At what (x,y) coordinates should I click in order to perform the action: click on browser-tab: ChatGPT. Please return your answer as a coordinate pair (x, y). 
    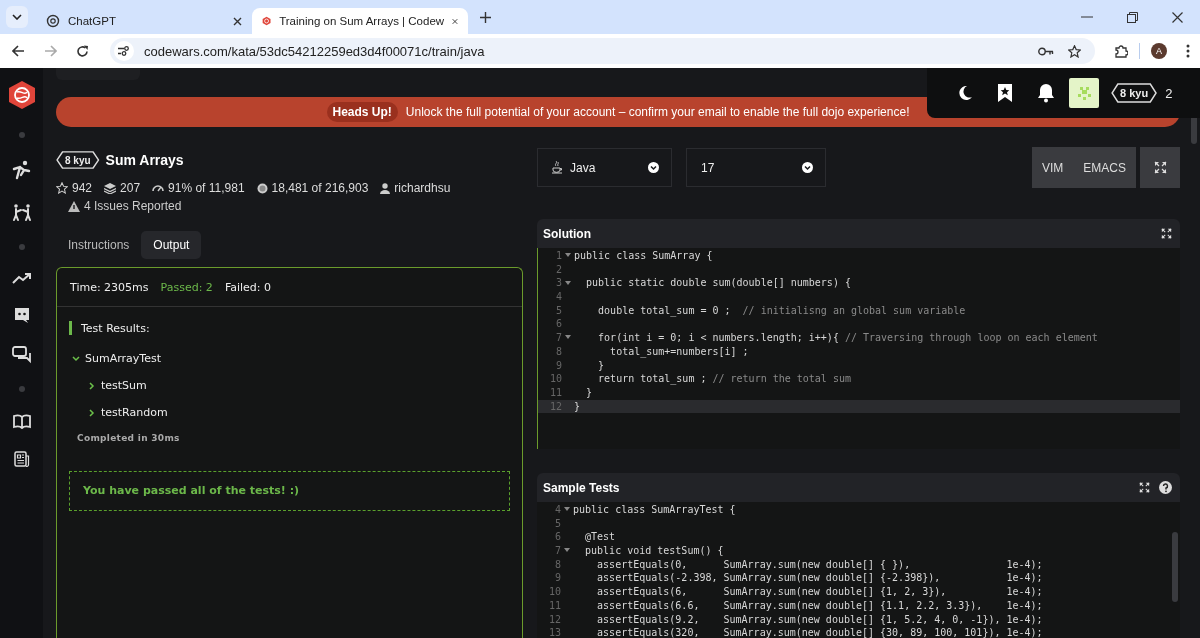
    Looking at the image, I should click on (144, 21).